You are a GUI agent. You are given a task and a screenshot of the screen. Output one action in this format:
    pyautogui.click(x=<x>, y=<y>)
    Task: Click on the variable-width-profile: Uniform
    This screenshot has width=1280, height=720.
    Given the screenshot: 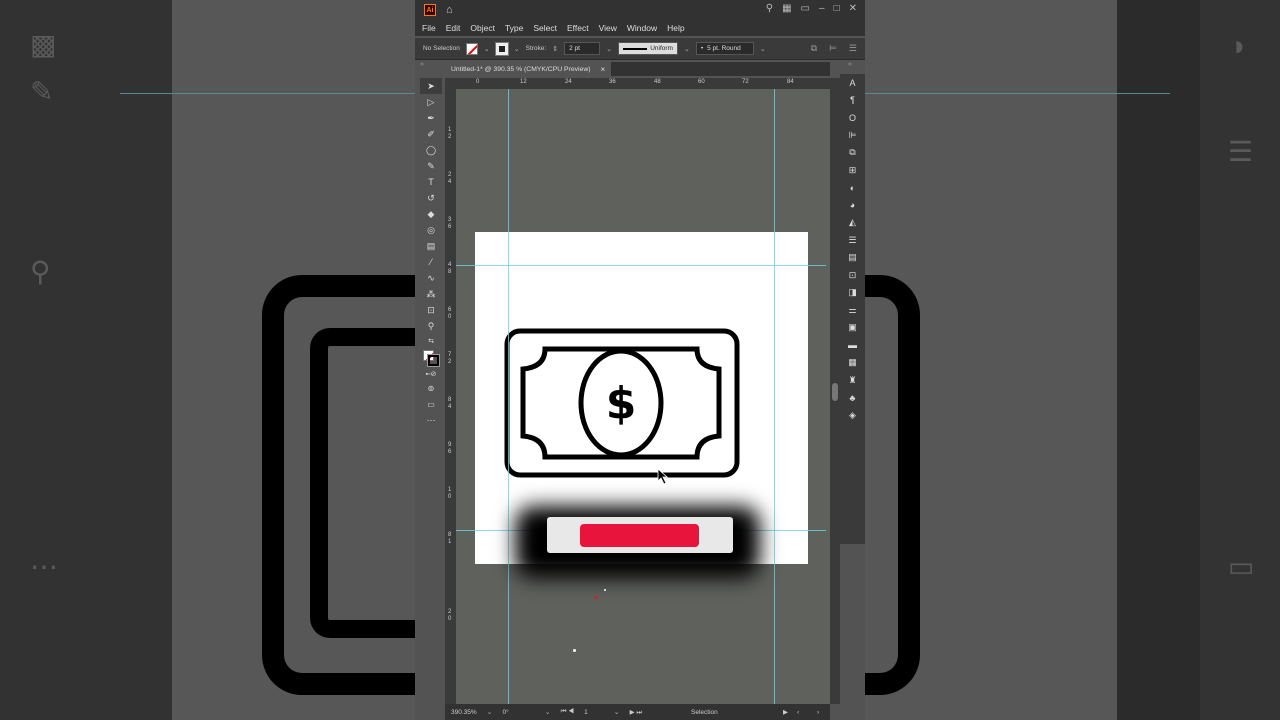 What is the action you would take?
    pyautogui.click(x=647, y=48)
    